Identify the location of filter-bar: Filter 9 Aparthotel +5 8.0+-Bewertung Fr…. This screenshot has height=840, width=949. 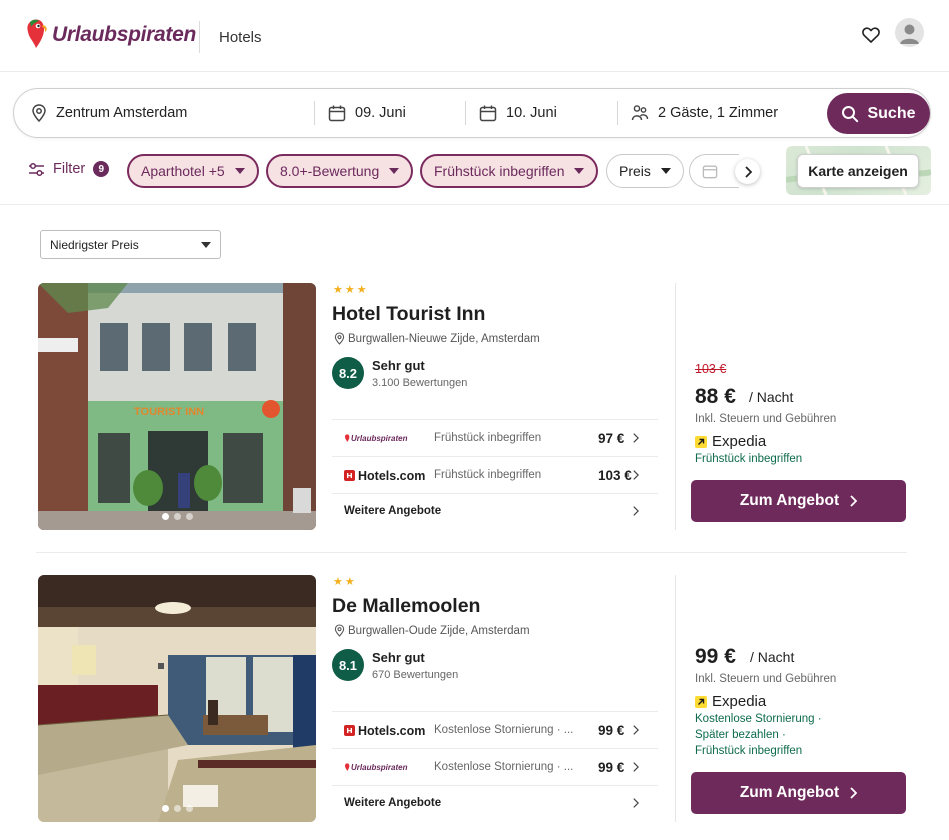
(474, 170).